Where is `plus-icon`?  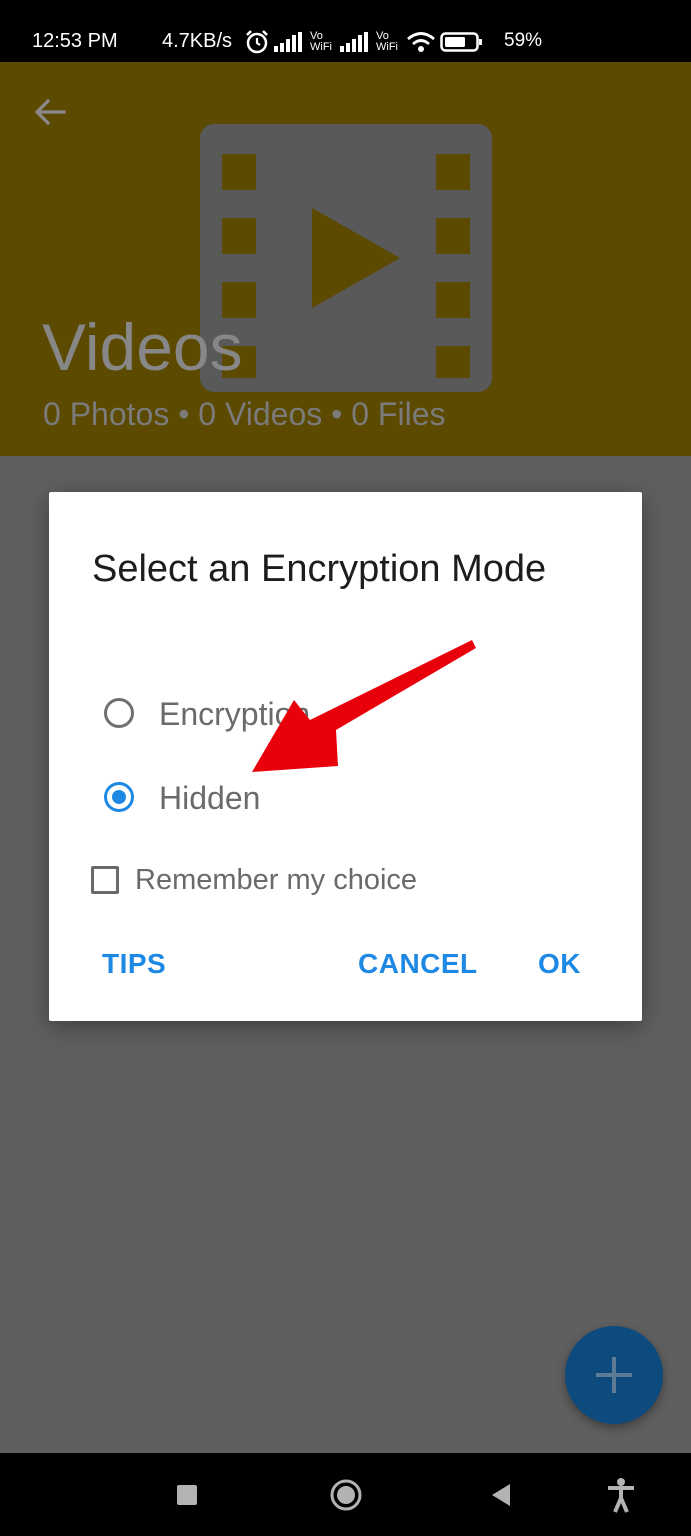
plus-icon is located at coordinates (614, 1375).